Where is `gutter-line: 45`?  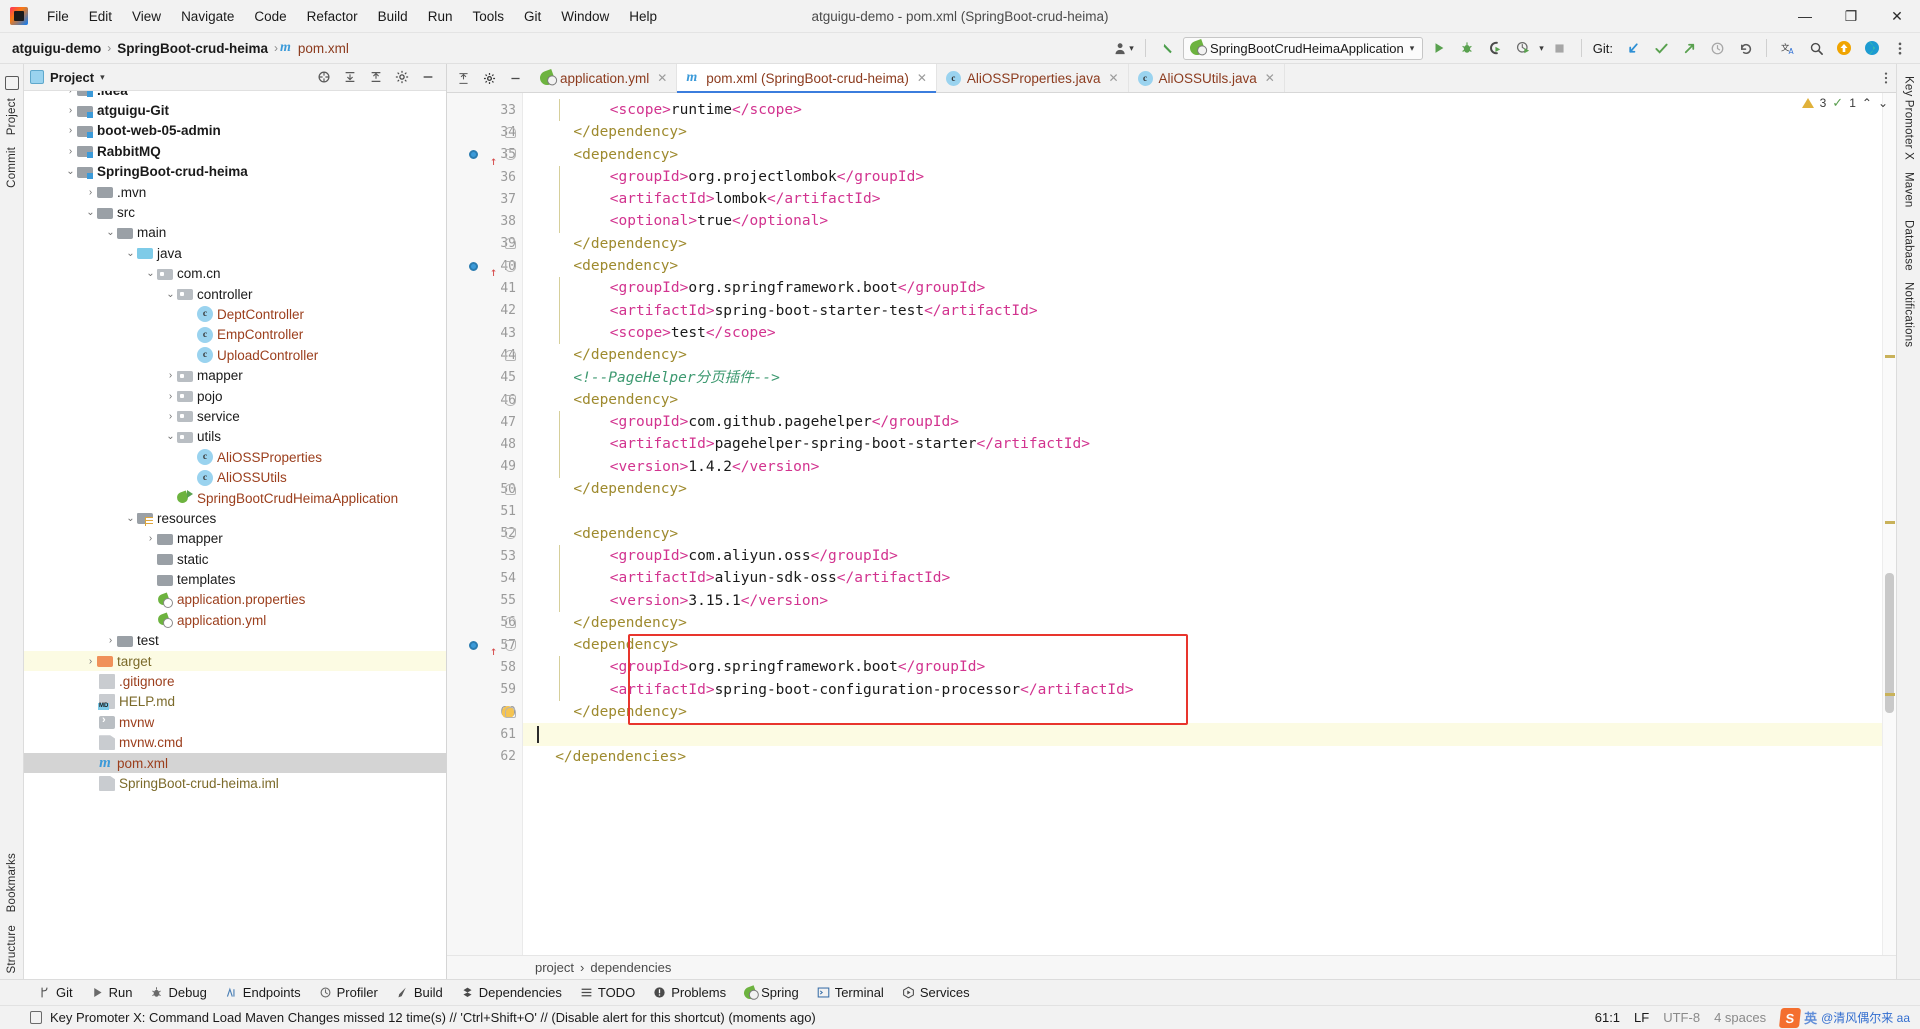
gutter-line: 45 is located at coordinates (484, 378).